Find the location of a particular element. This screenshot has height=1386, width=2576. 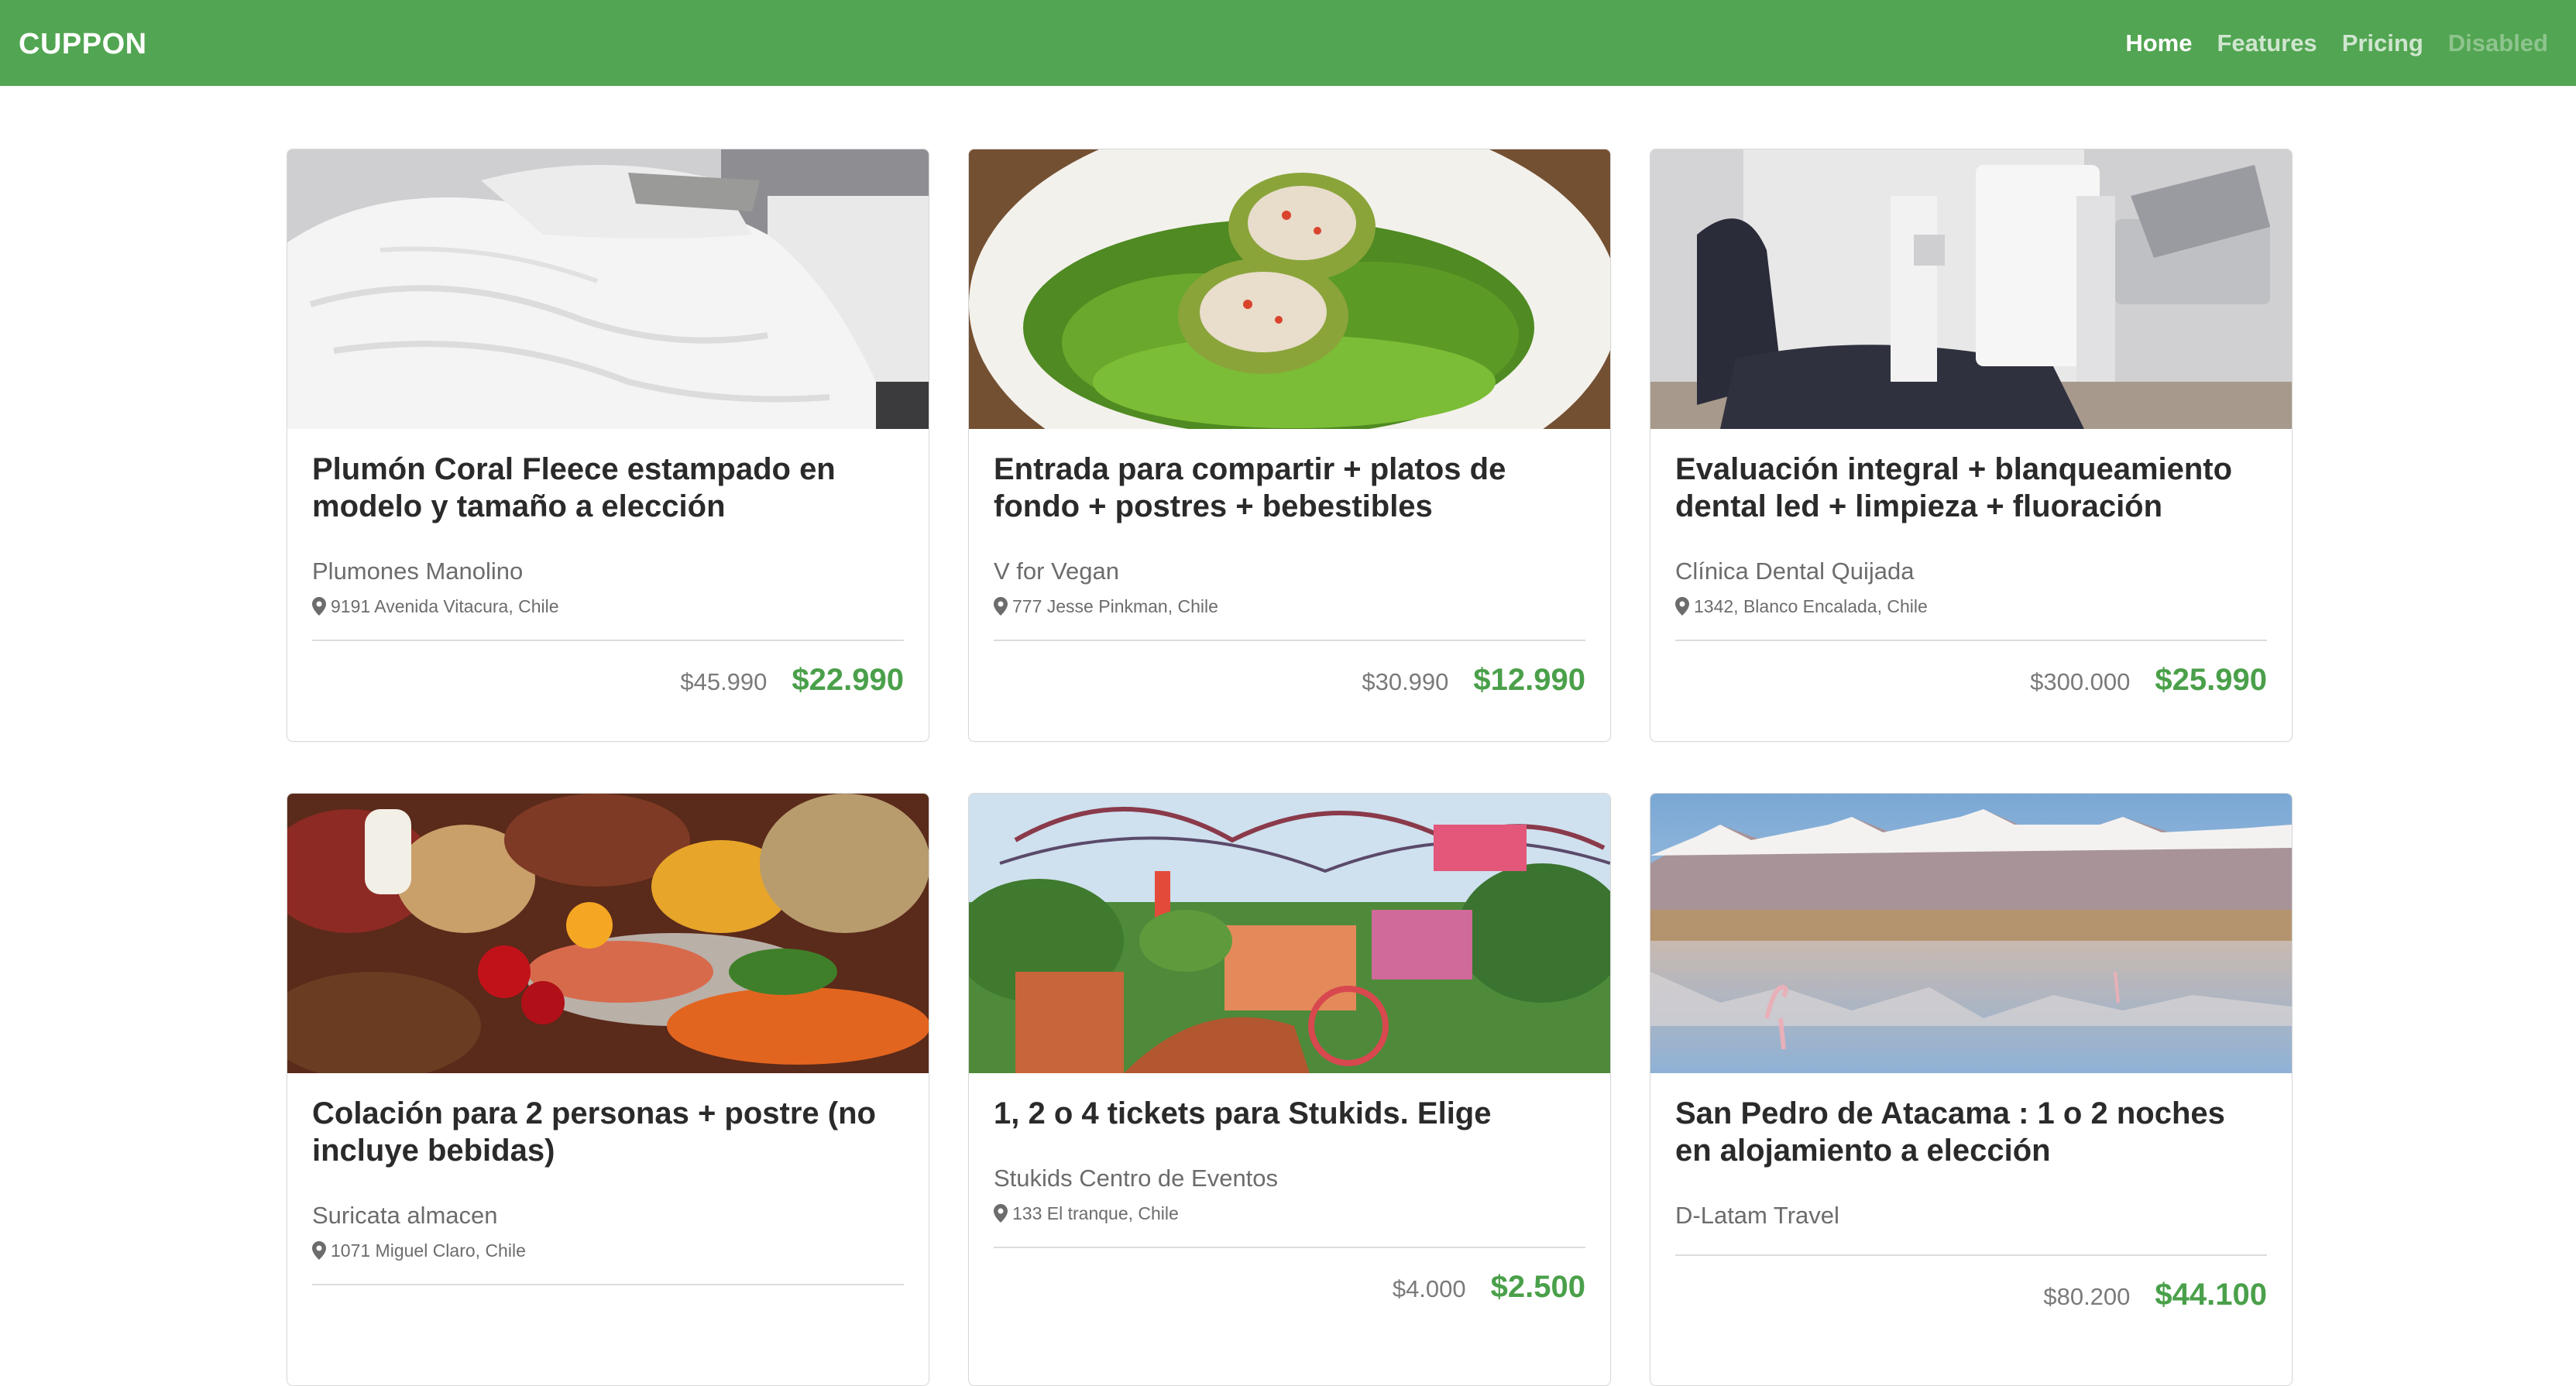

address-text: 9191 Avenida Vitacura, Chile is located at coordinates (445, 605).